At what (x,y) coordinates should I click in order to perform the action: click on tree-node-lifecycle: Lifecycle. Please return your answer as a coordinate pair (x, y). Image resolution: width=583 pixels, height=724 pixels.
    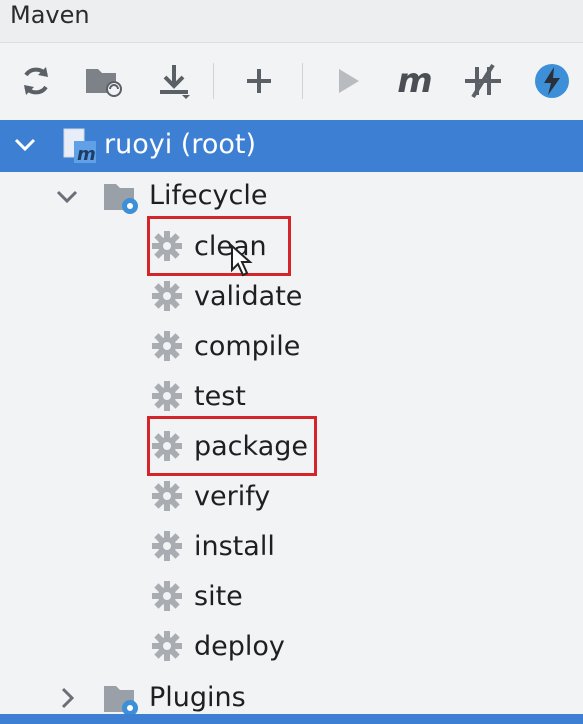
    Looking at the image, I should click on (291, 196).